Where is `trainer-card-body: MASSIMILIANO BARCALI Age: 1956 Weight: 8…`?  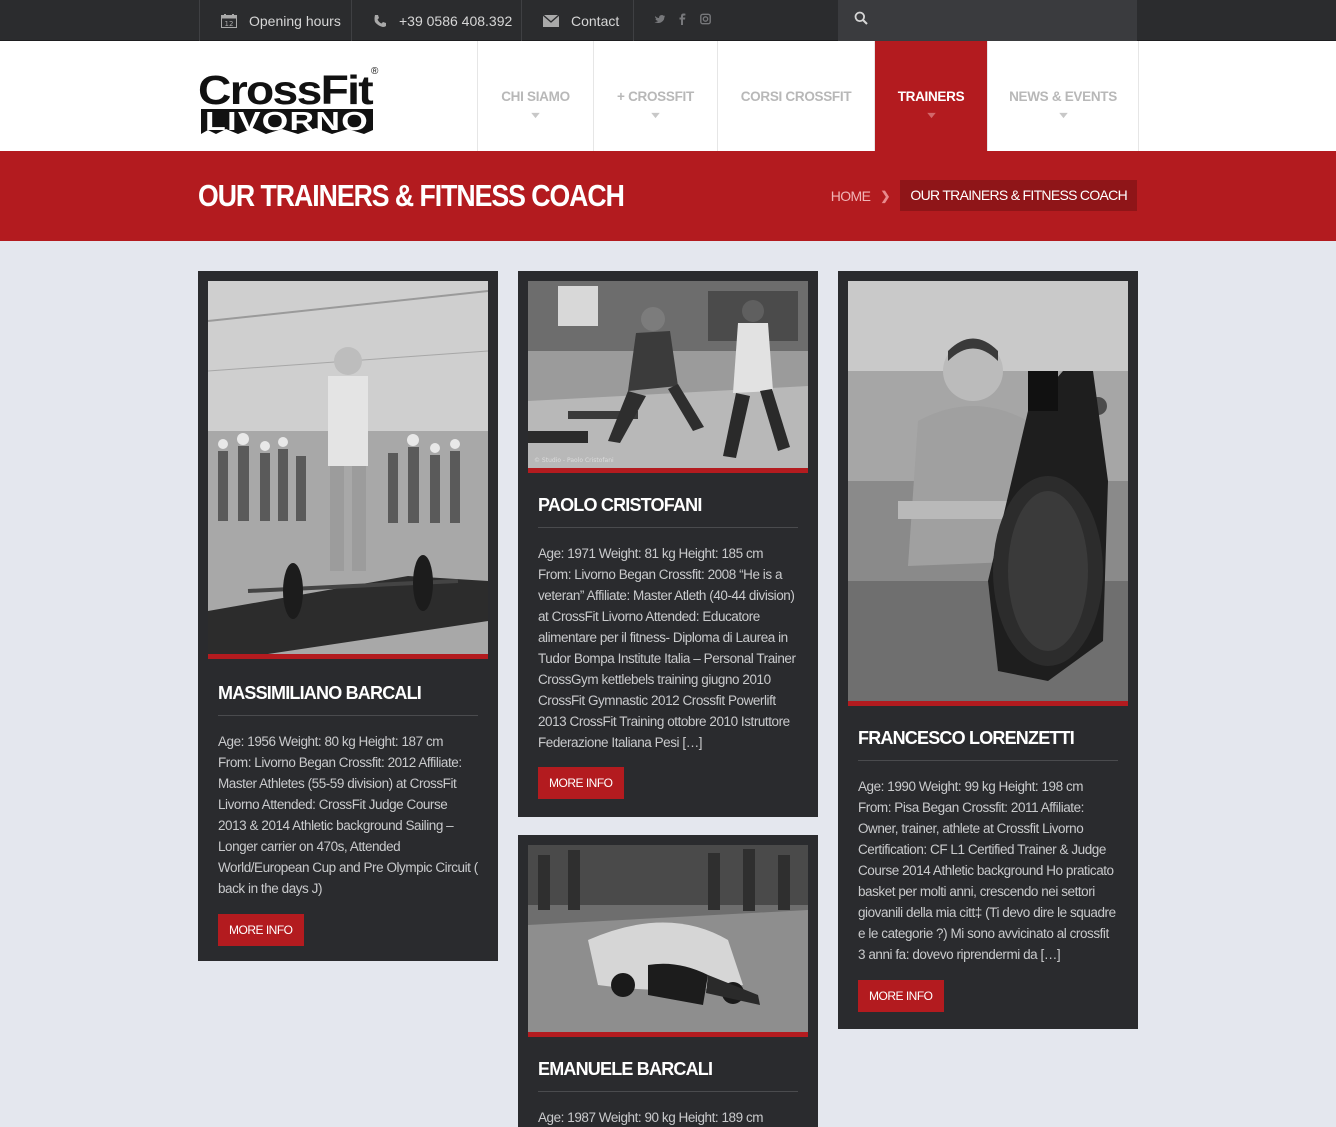 trainer-card-body: MASSIMILIANO BARCALI Age: 1956 Weight: 8… is located at coordinates (348, 814).